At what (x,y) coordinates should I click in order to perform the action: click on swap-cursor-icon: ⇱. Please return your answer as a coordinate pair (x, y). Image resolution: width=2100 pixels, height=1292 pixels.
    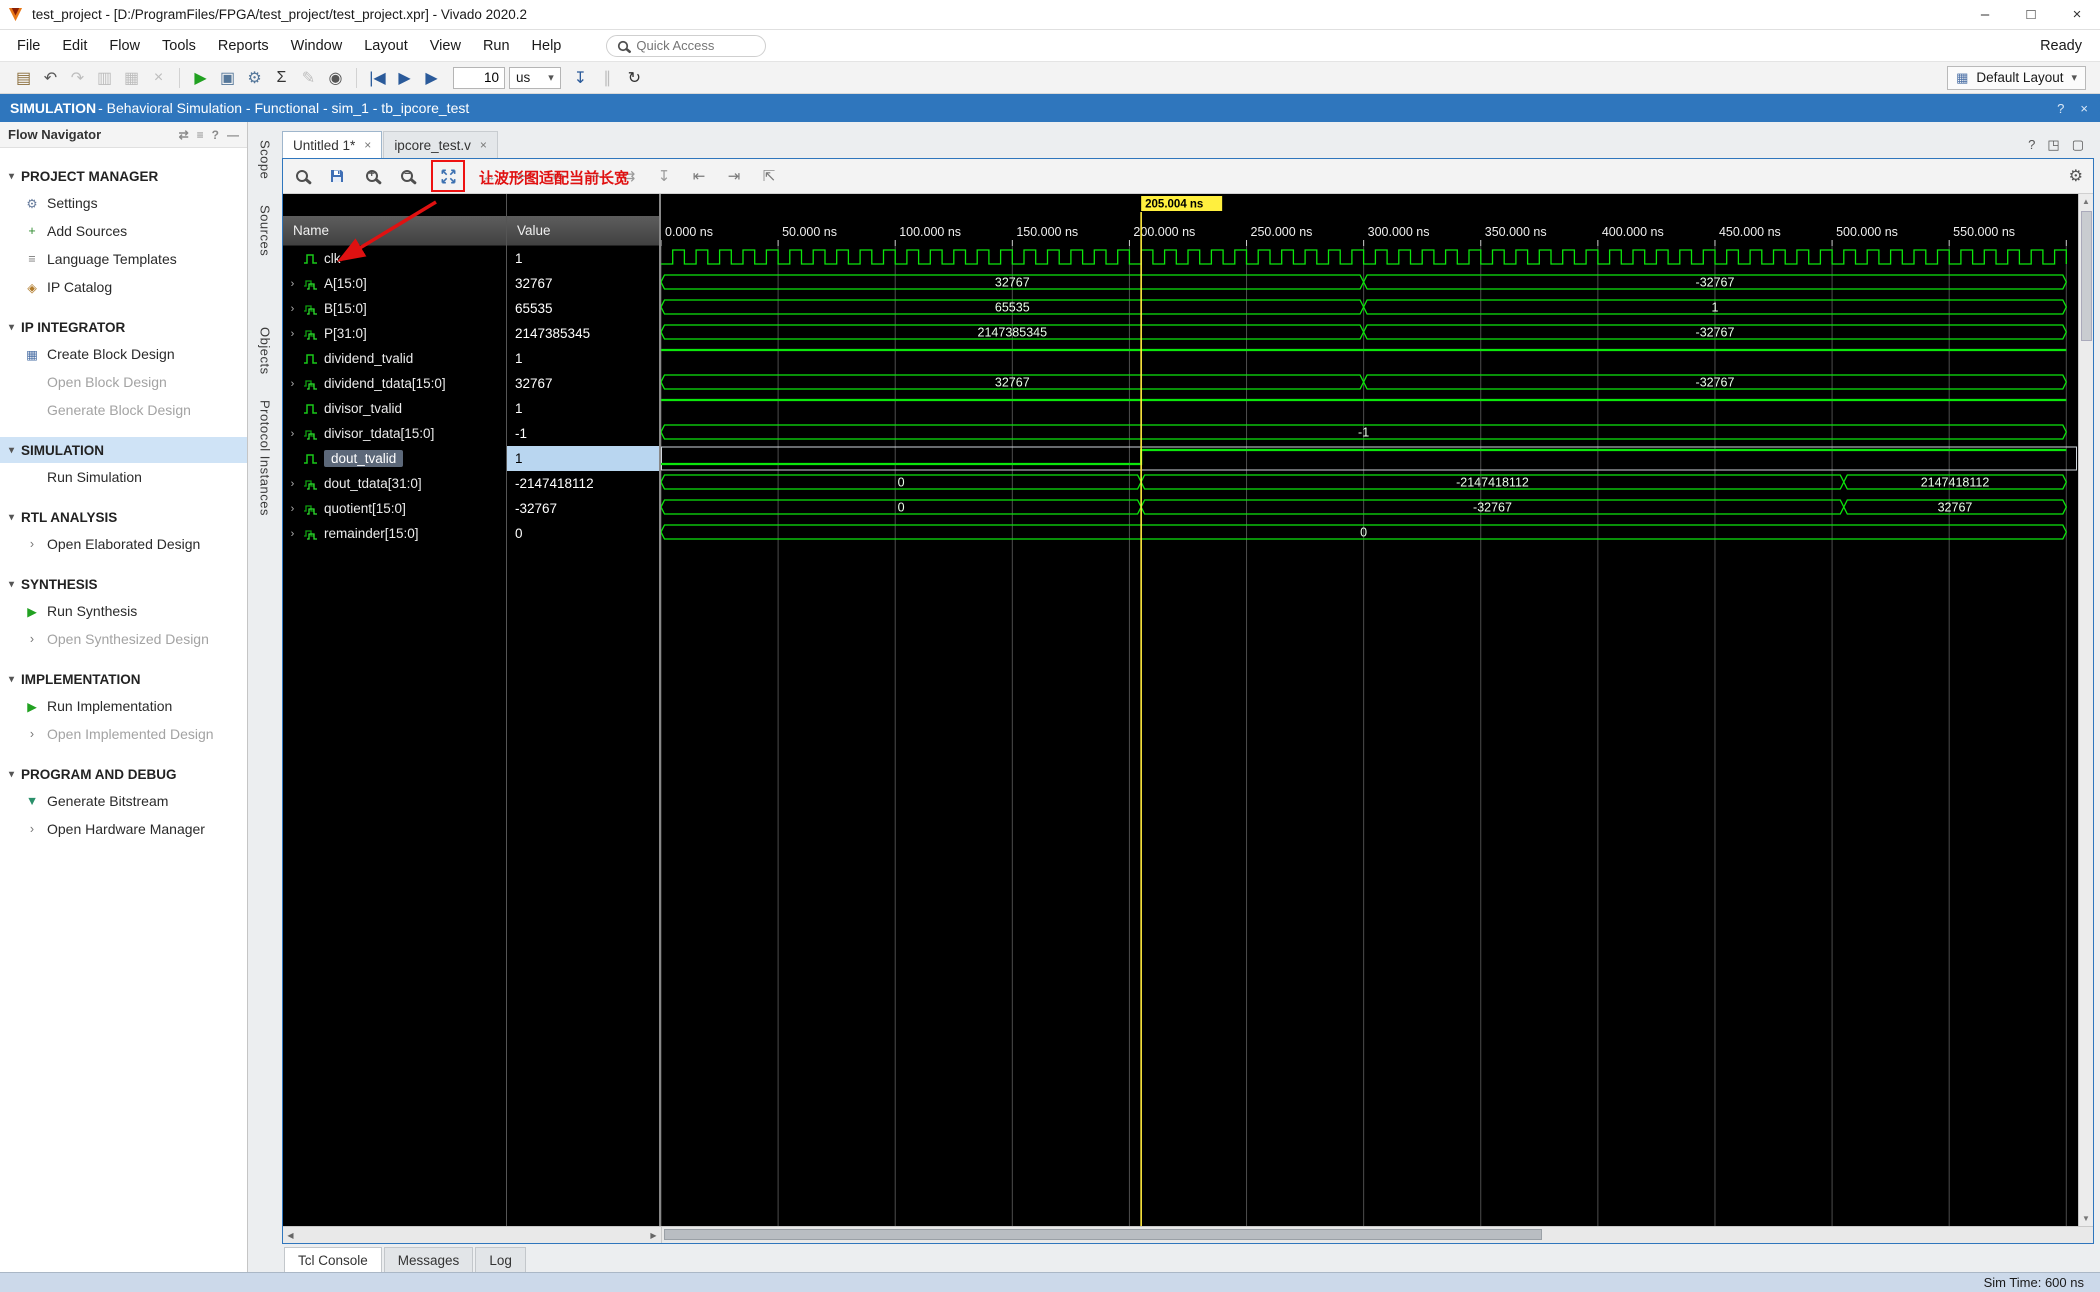
    Looking at the image, I should click on (769, 176).